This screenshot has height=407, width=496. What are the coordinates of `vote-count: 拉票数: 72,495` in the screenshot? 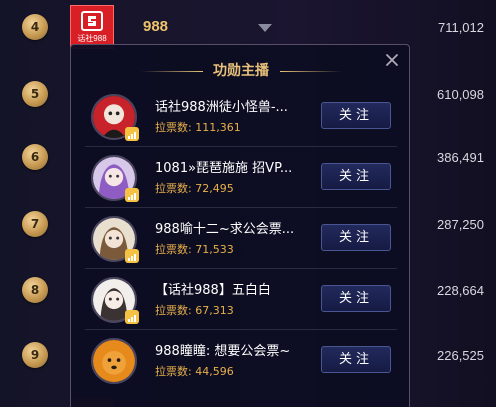 It's located at (194, 188).